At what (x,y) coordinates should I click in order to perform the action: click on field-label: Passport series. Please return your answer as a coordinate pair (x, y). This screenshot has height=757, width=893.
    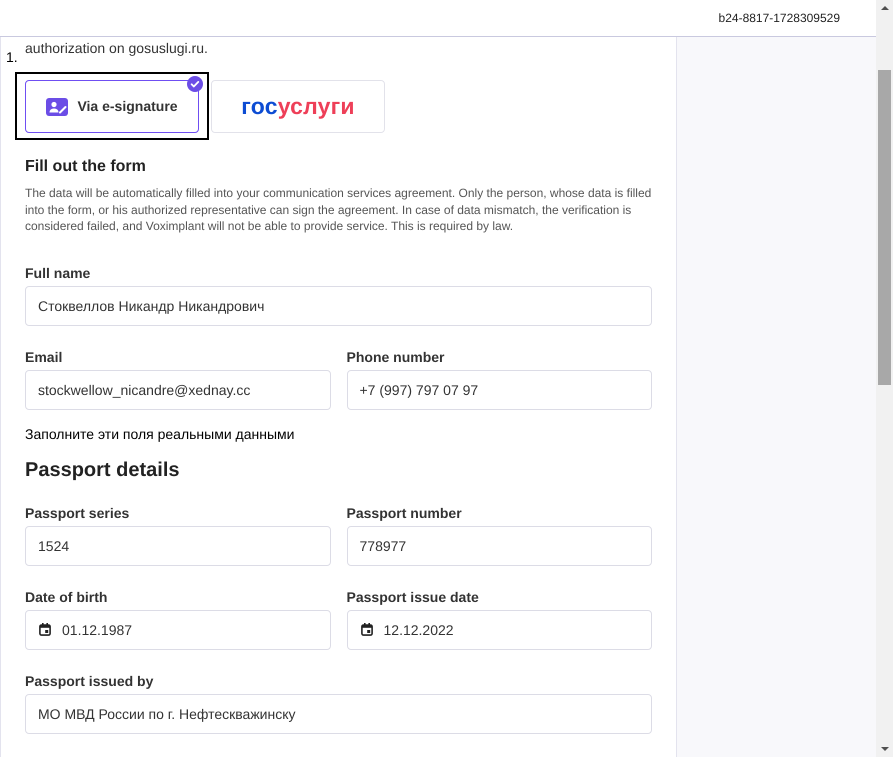
    Looking at the image, I should click on (77, 513).